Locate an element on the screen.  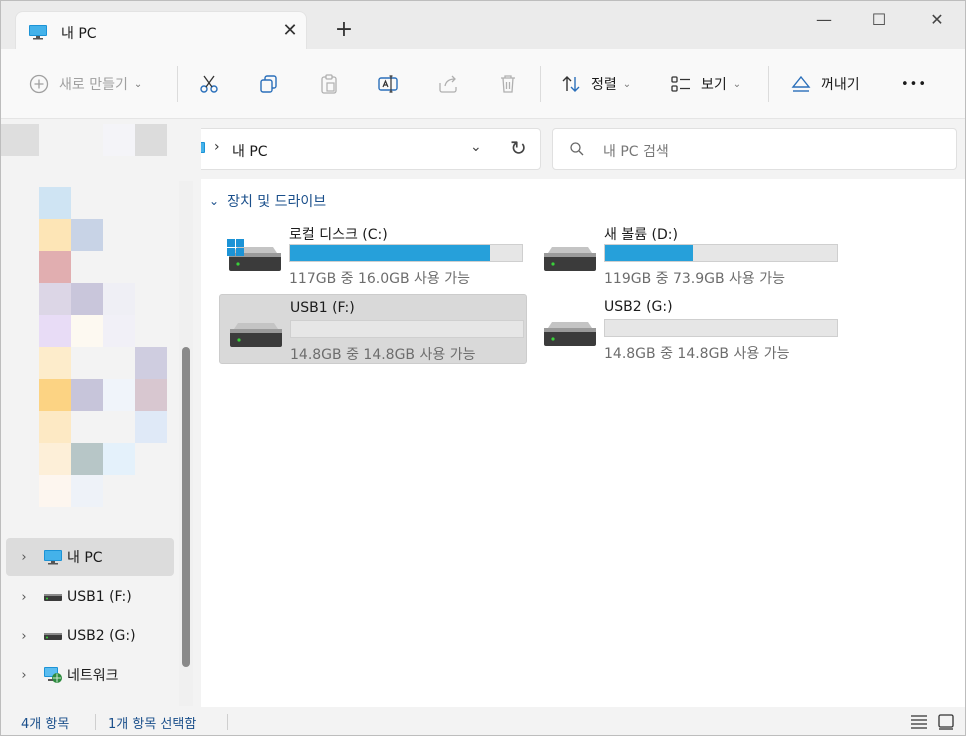
search-input: 내 PC 검색 is located at coordinates (636, 151).